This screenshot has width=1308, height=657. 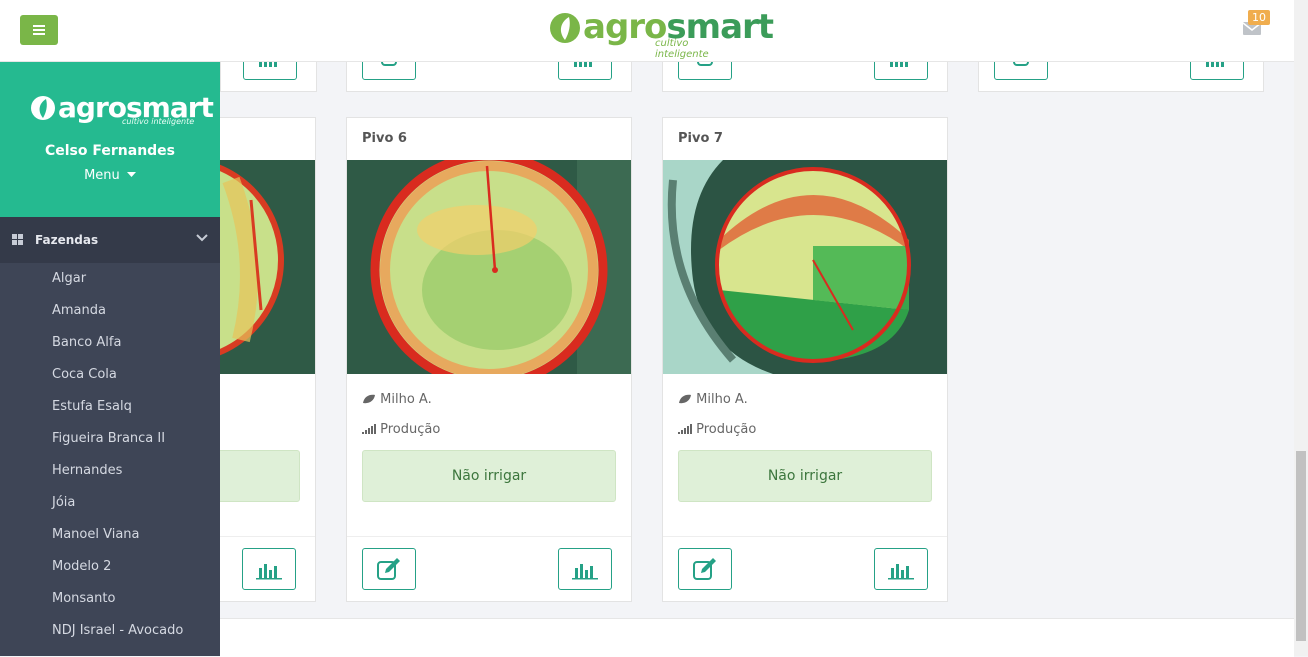 I want to click on sidebar-section-fazendas: Fazendas, so click(x=110, y=240).